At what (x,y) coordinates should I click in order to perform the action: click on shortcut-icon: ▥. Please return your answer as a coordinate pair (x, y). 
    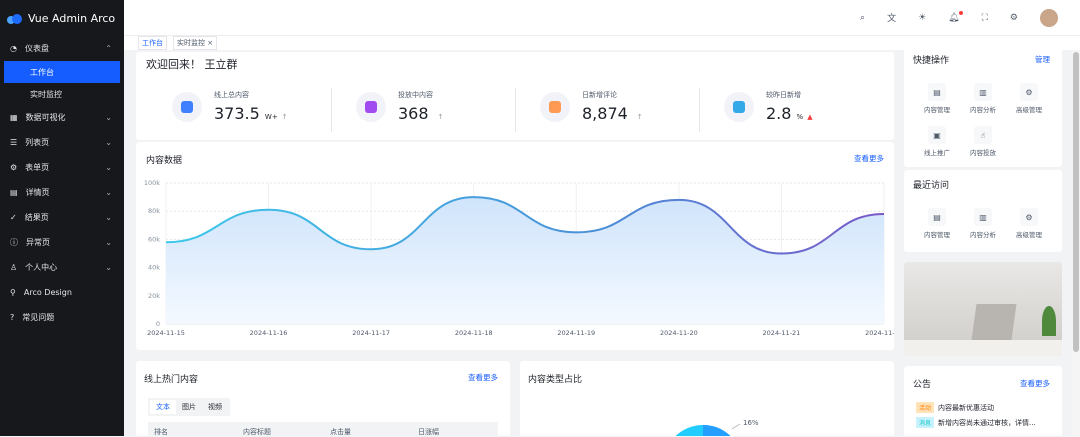
    Looking at the image, I should click on (983, 92).